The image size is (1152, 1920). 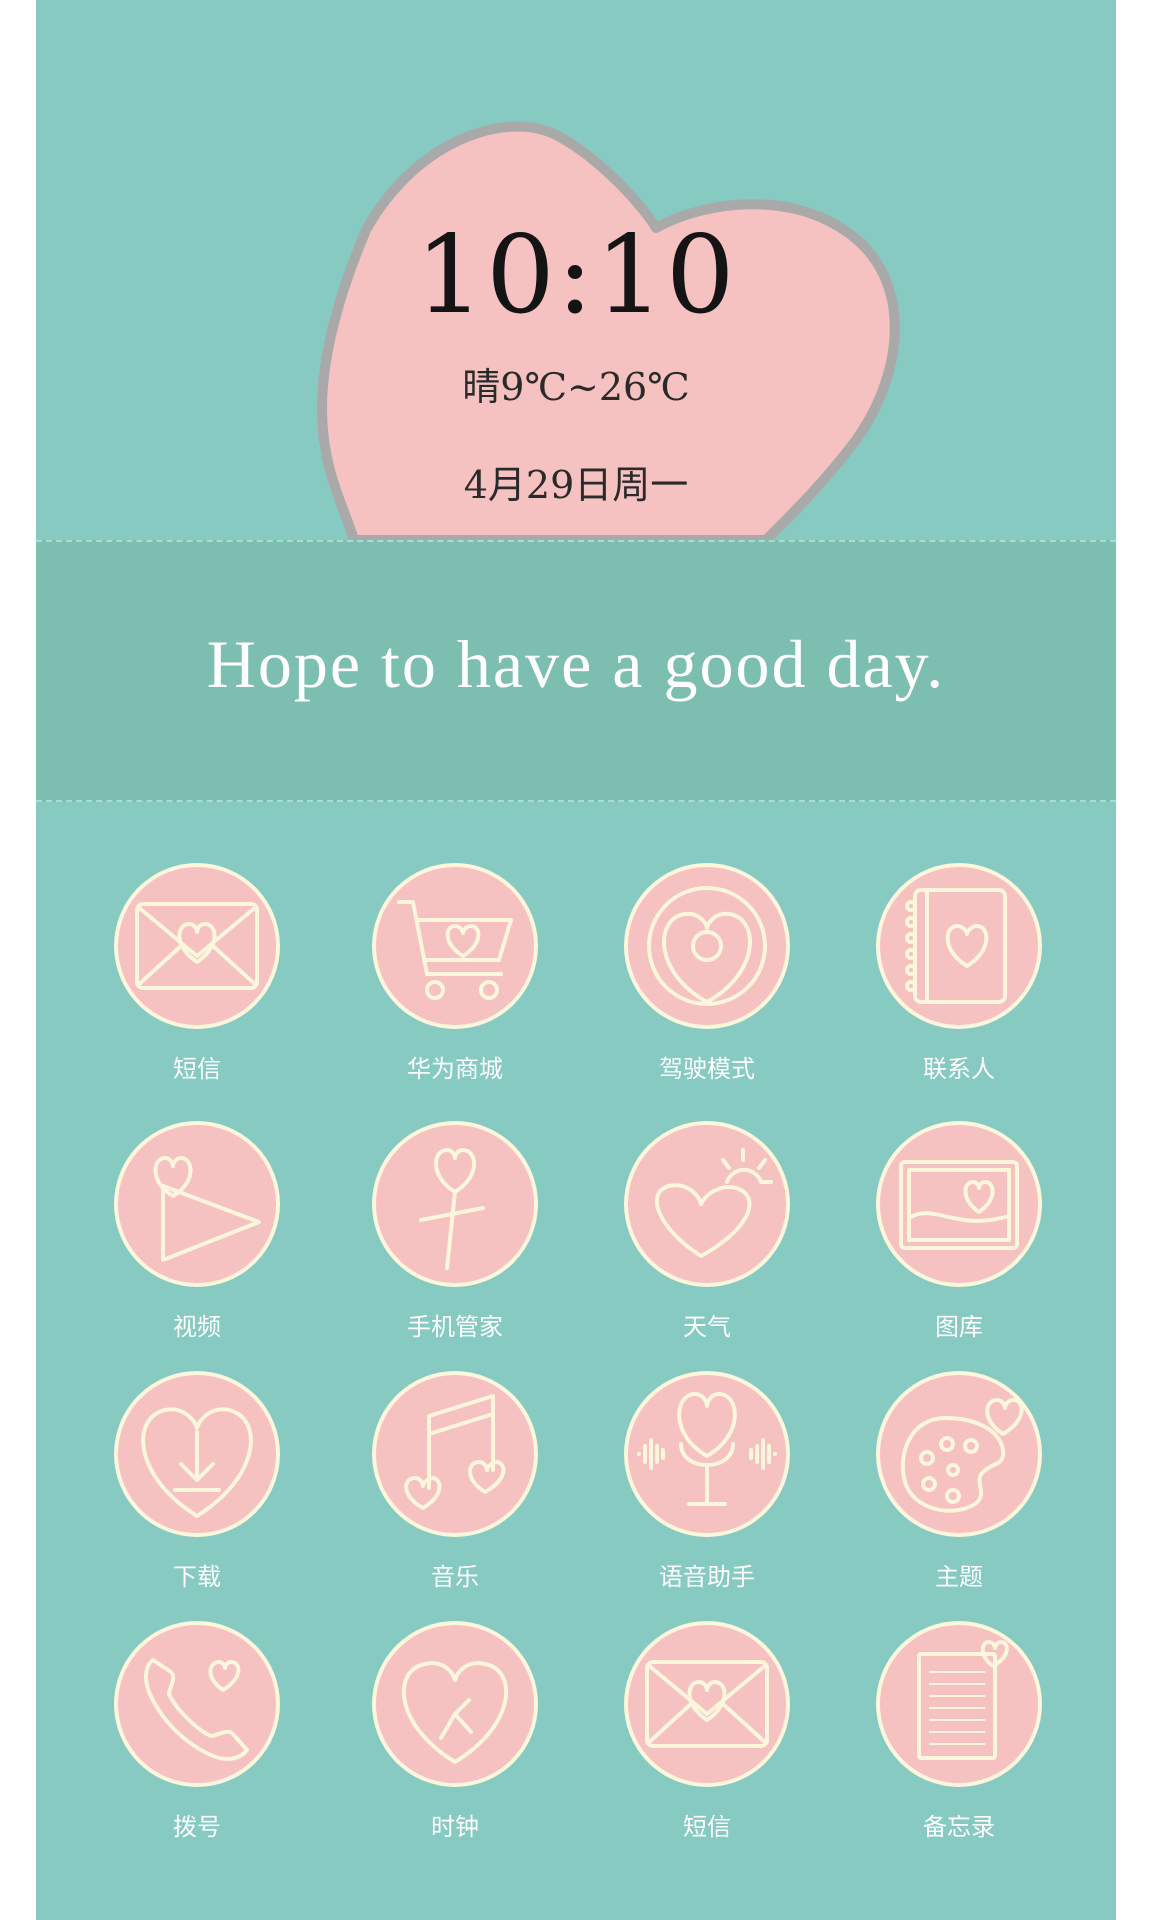 What do you see at coordinates (707, 946) in the screenshot?
I see `steering-wheel-heart-icon` at bounding box center [707, 946].